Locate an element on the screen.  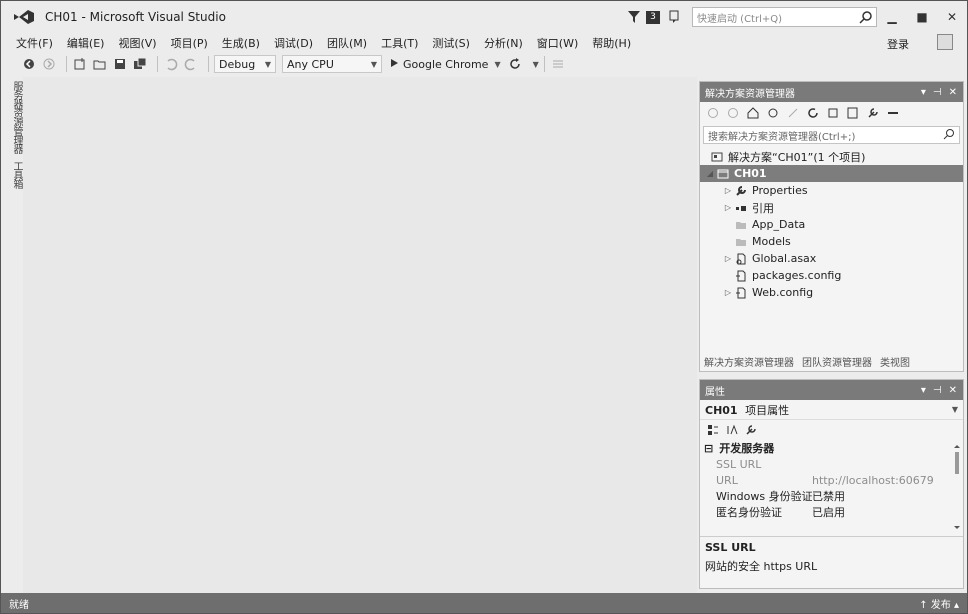
solution-config-value: Debug is located at coordinates (237, 64).